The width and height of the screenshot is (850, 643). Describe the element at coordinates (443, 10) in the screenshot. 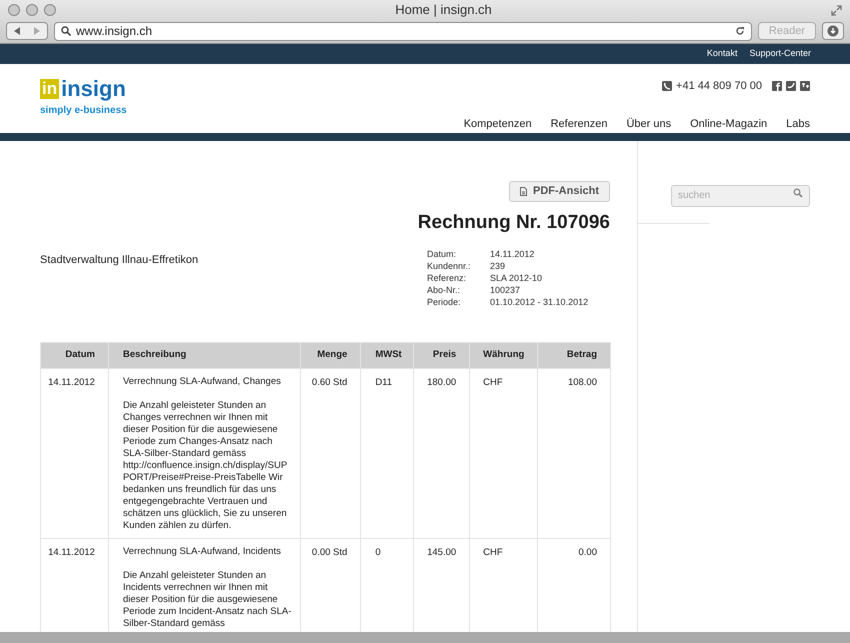

I see `window-title: Home | insign.ch` at that location.